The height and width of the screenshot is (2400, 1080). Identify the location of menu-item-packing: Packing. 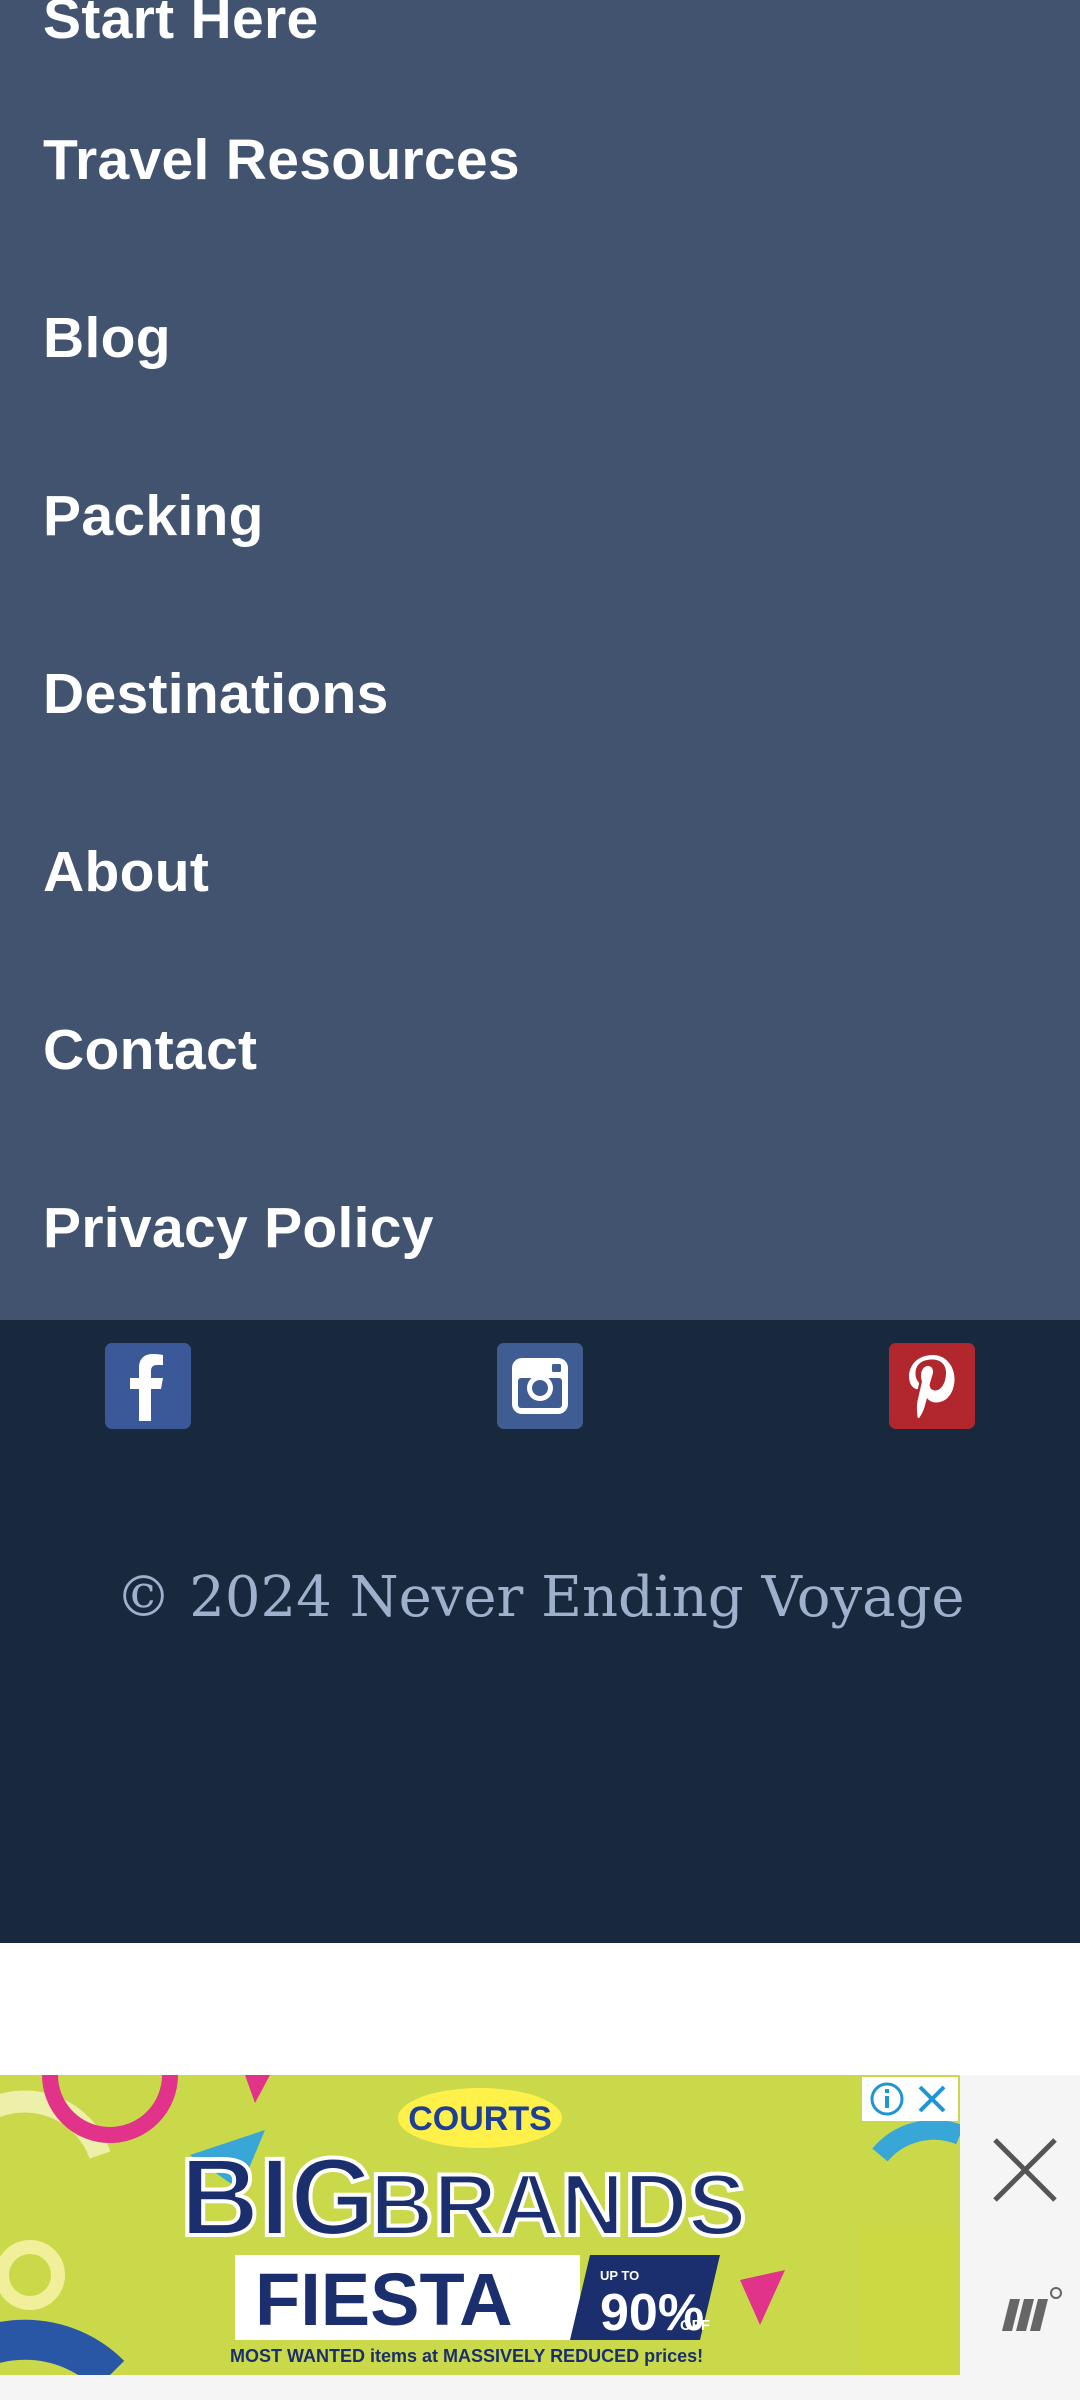
(540, 516).